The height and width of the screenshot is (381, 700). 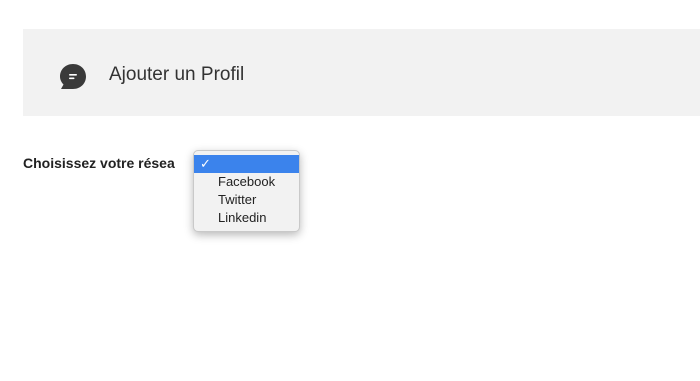 I want to click on dropdown-option-twitter: Twitter, so click(x=246, y=200).